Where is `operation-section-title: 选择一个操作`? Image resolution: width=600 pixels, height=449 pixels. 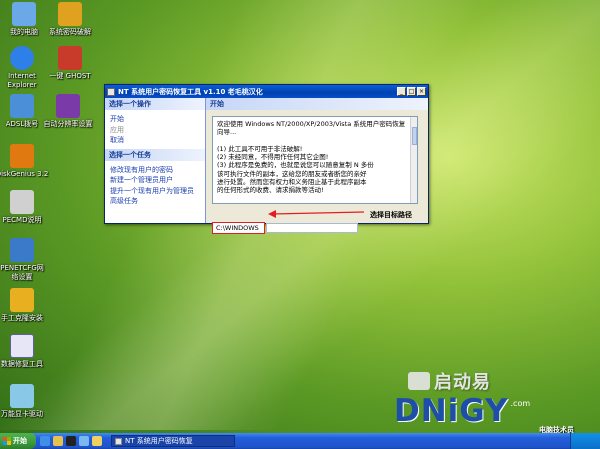
operation-section-title: 选择一个操作 is located at coordinates (155, 104).